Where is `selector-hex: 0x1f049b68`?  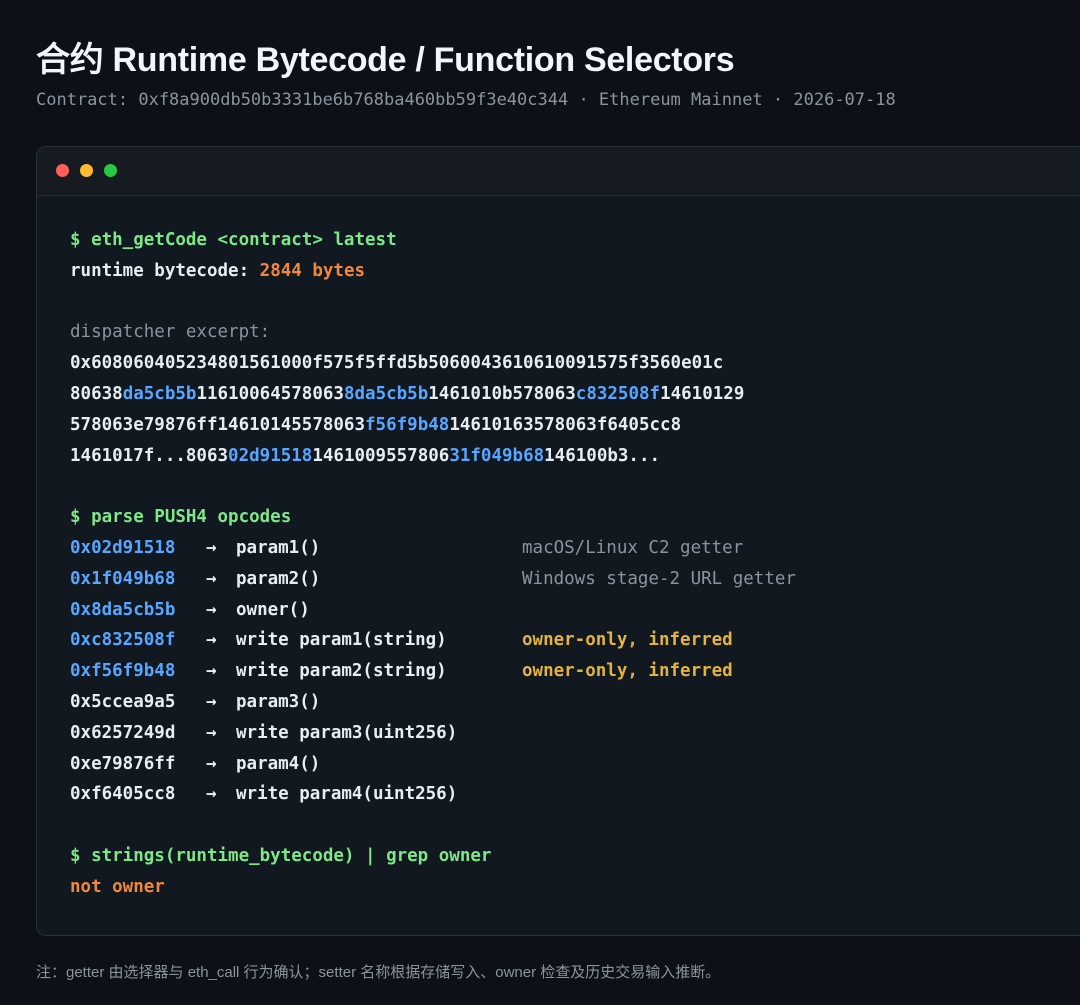 selector-hex: 0x1f049b68 is located at coordinates (123, 578).